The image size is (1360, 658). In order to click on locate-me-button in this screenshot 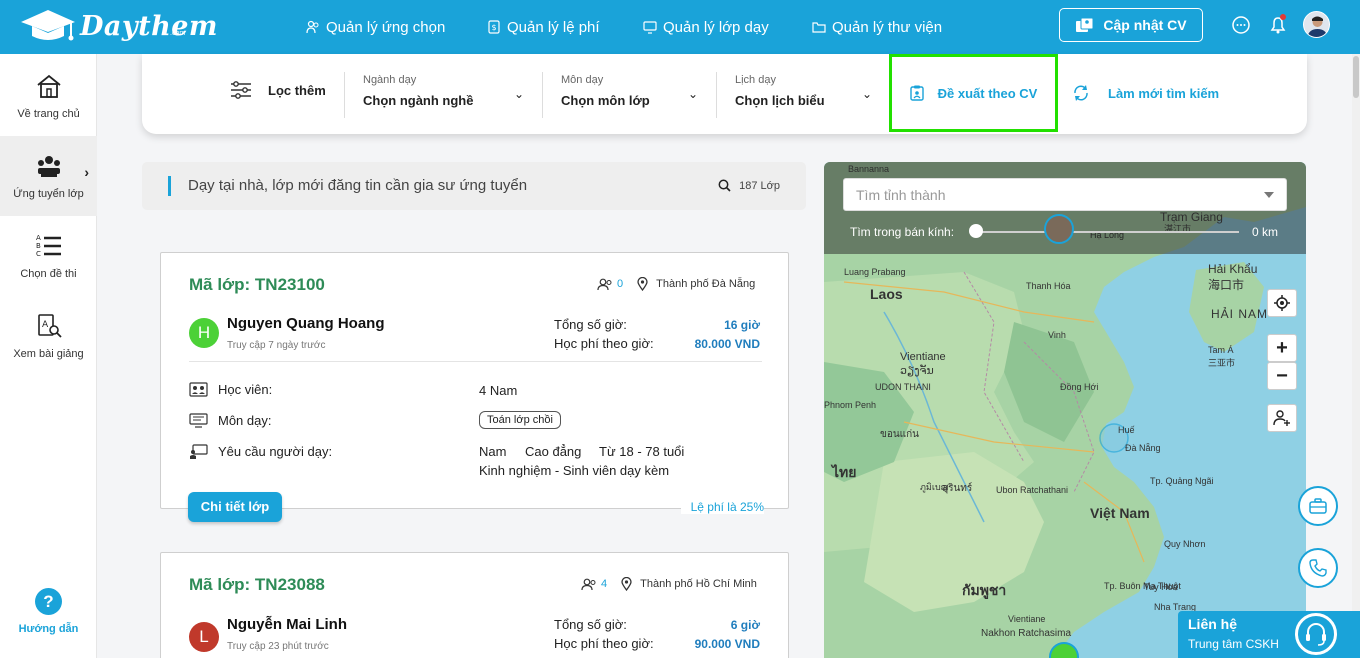, I will do `click(1282, 303)`.